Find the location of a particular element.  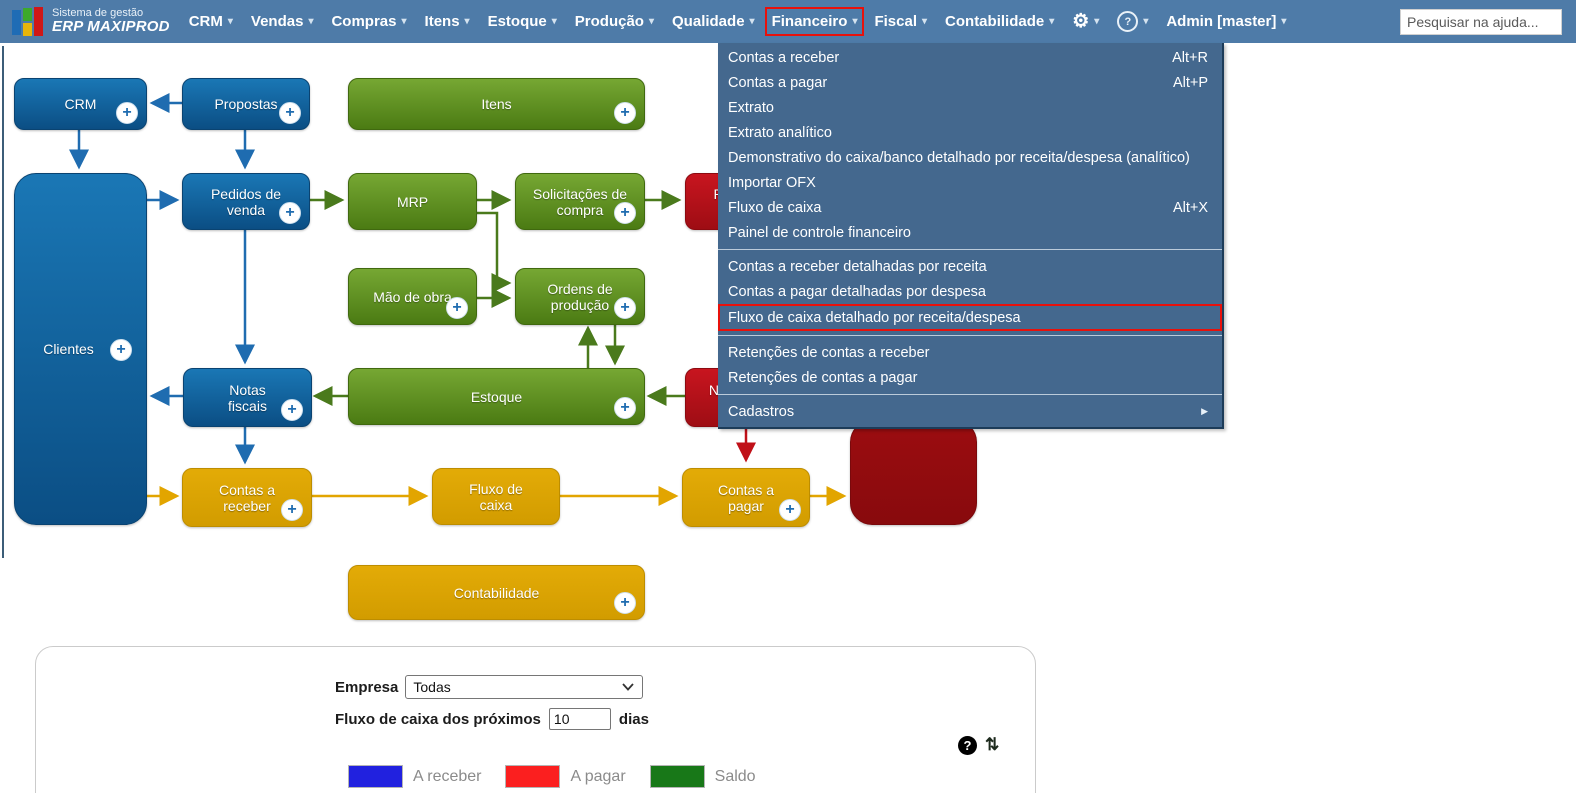

flow-box-mao-de-obra: Mão de obra + is located at coordinates (412, 296).